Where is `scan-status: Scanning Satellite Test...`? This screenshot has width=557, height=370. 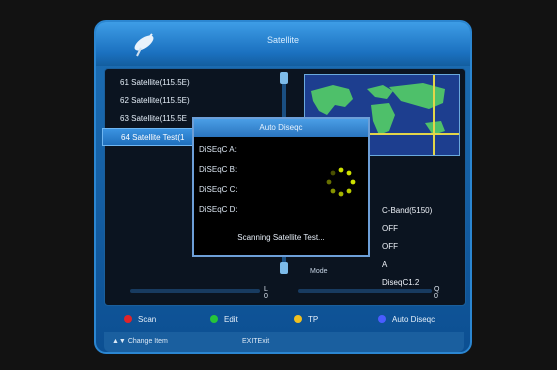 scan-status: Scanning Satellite Test... is located at coordinates (281, 237).